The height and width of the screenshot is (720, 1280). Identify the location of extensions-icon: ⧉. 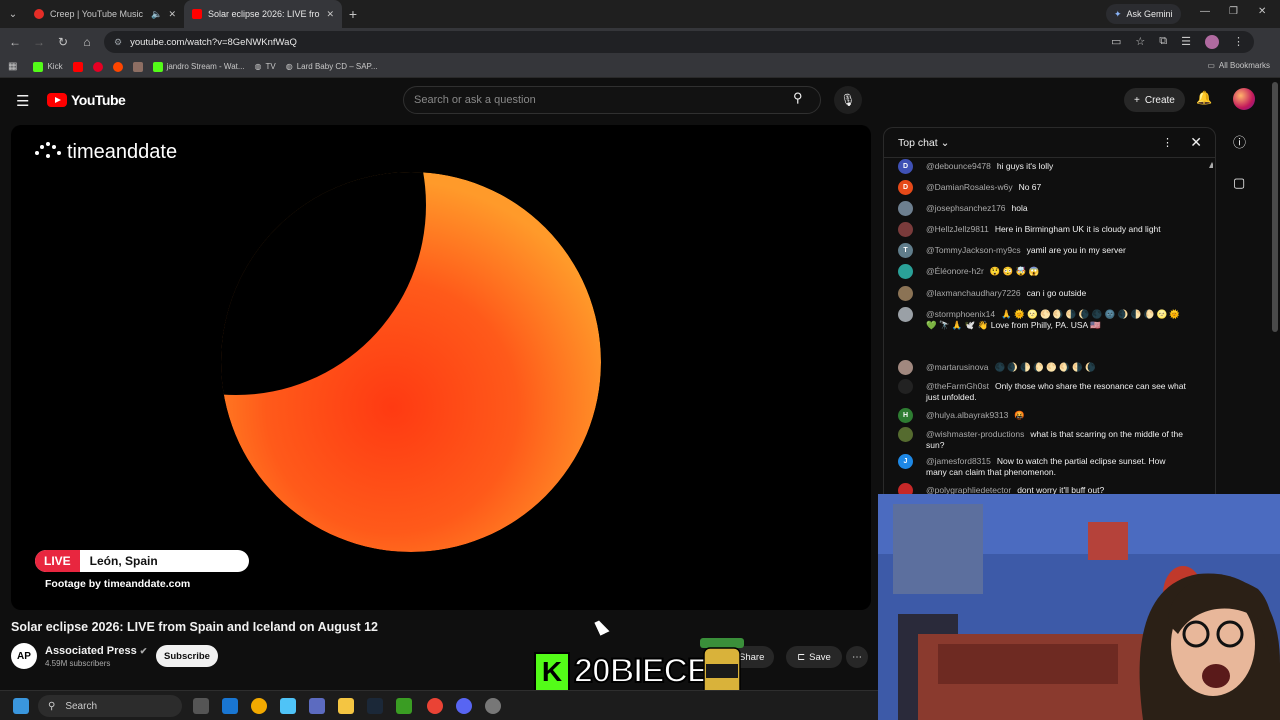
(1163, 42).